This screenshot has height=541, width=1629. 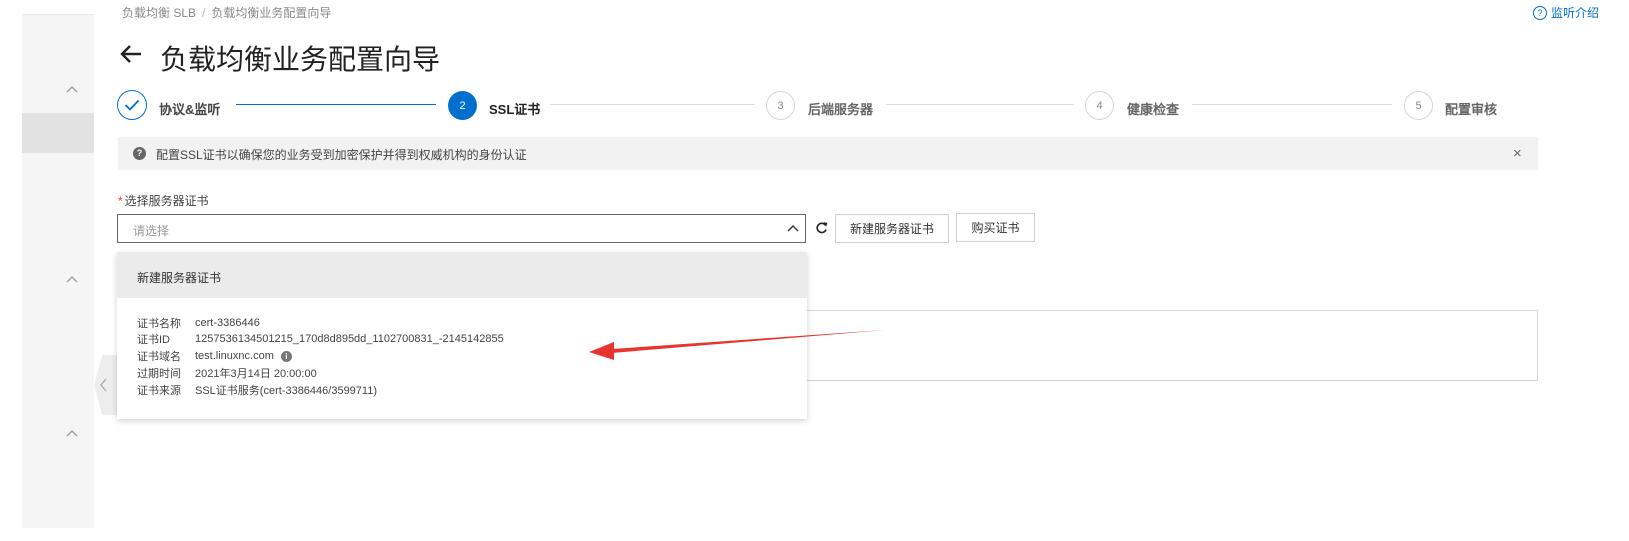 I want to click on help-link: ? 监听介绍, so click(x=1565, y=12).